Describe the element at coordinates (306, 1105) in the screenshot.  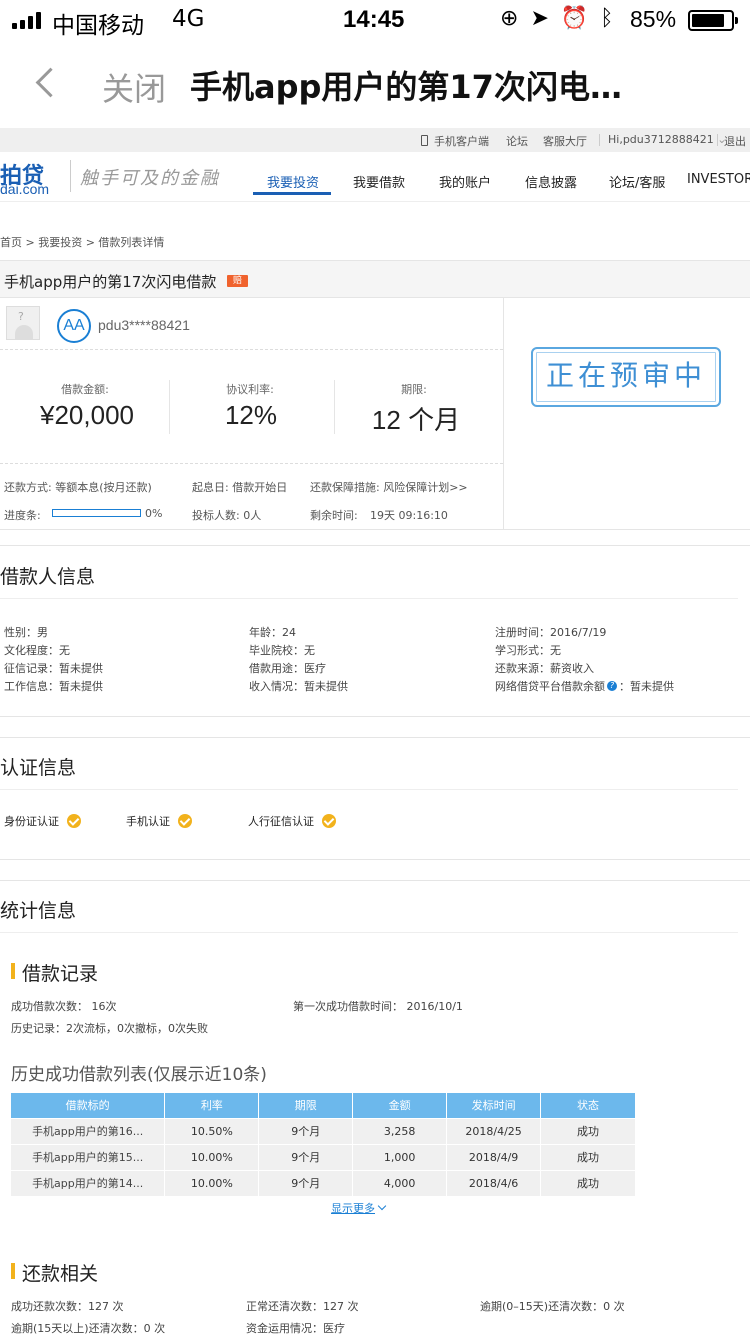
I see `col-header-term: 期限` at that location.